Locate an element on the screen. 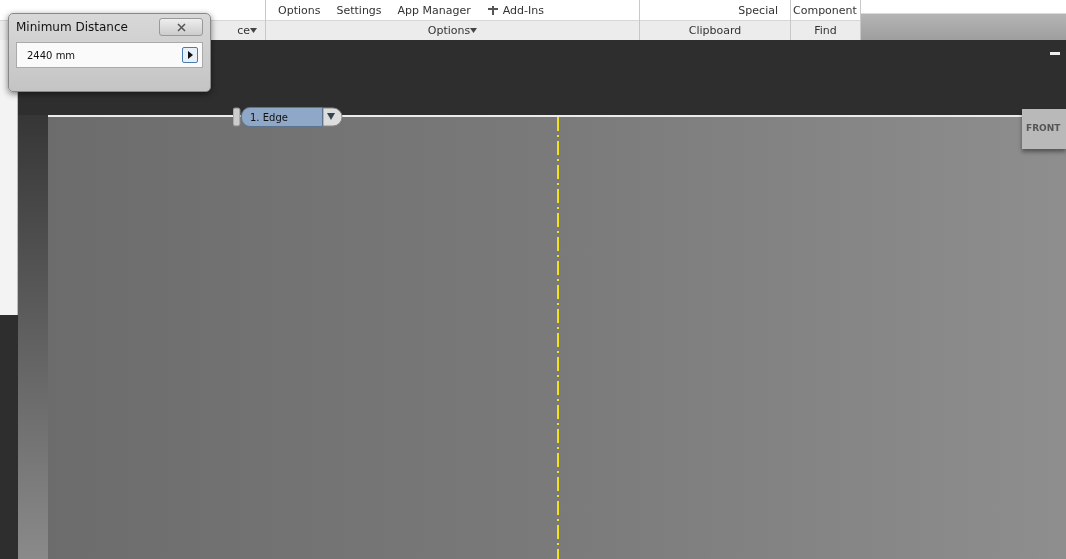 This screenshot has width=1066, height=559. panel-label: Options is located at coordinates (452, 30).